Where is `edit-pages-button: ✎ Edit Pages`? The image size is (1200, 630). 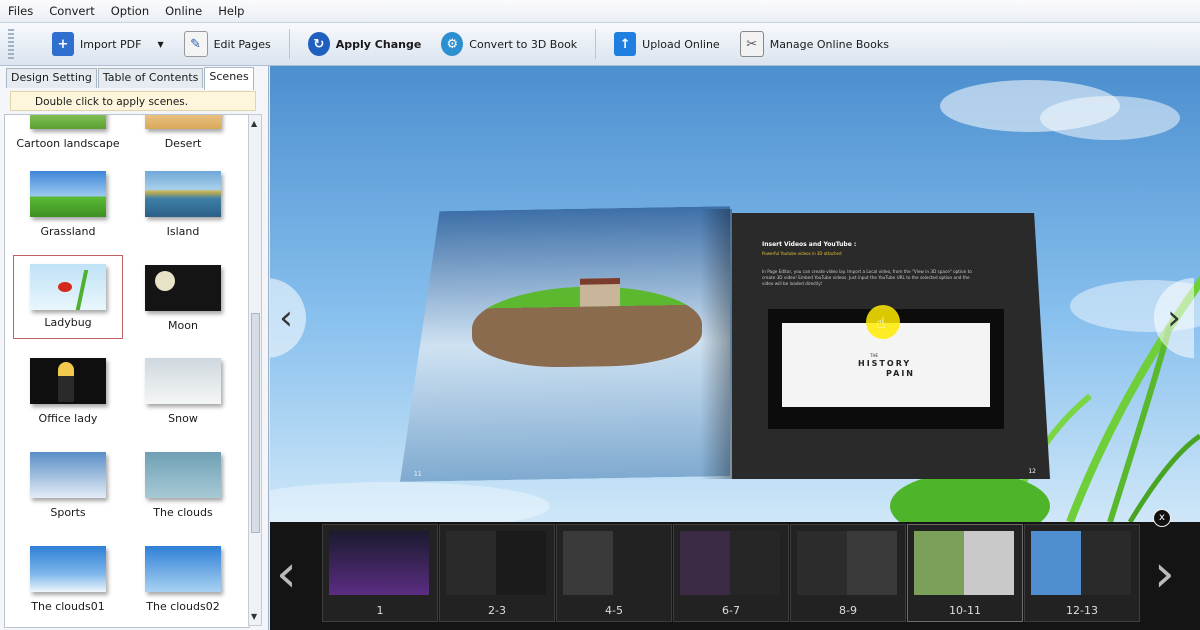
edit-pages-button: ✎ Edit Pages is located at coordinates (227, 44).